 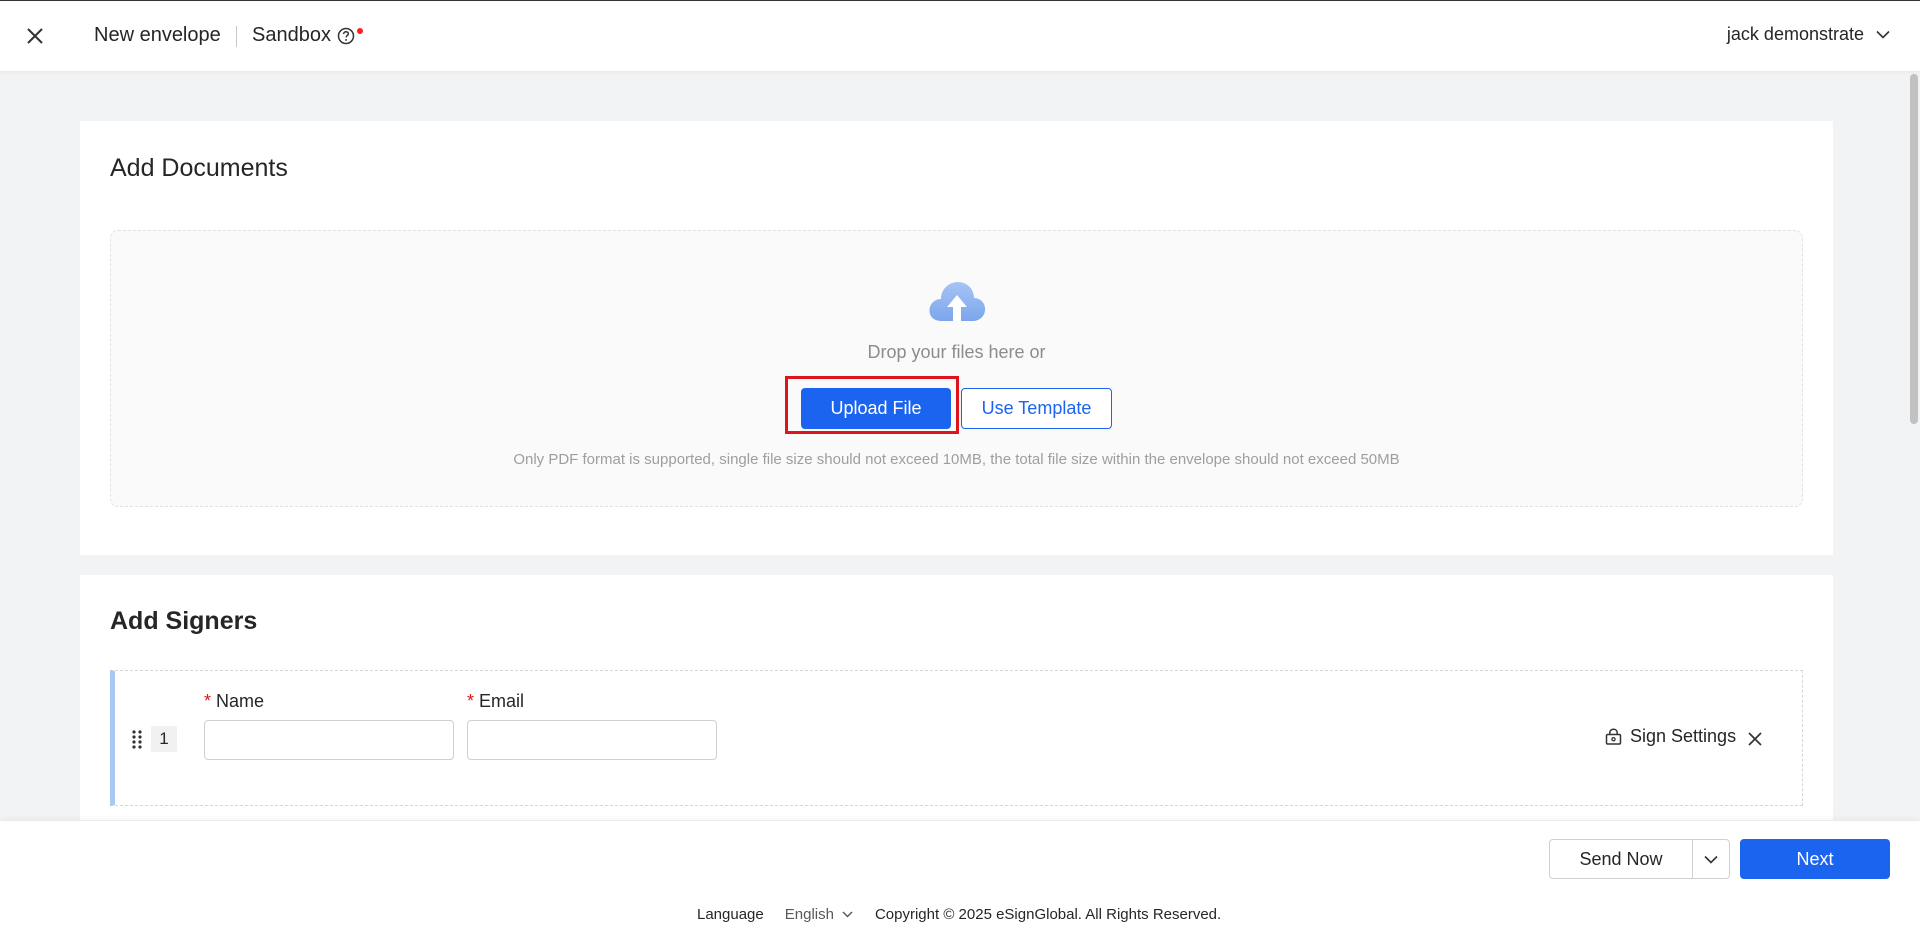 I want to click on page-scrollbar-thumb, so click(x=1914, y=249).